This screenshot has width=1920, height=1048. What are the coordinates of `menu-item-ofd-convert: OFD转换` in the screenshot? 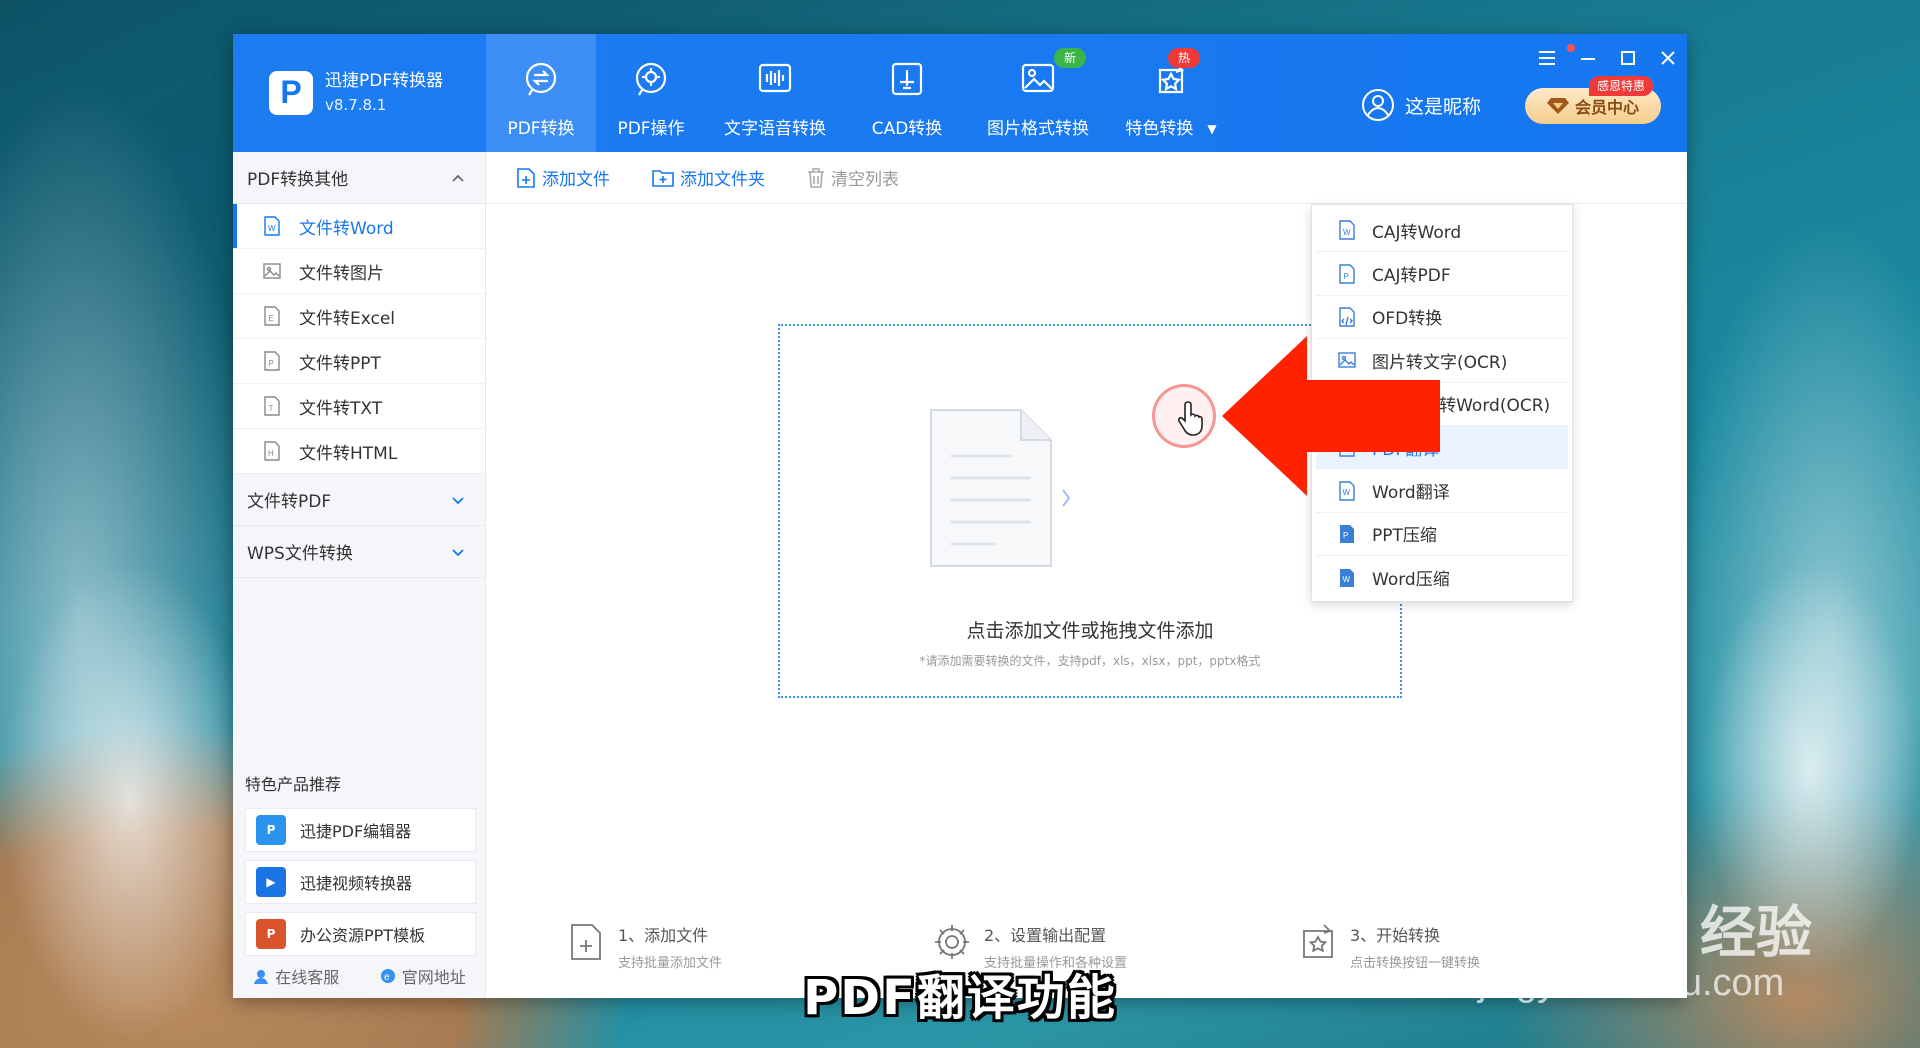 It's located at (1442, 318).